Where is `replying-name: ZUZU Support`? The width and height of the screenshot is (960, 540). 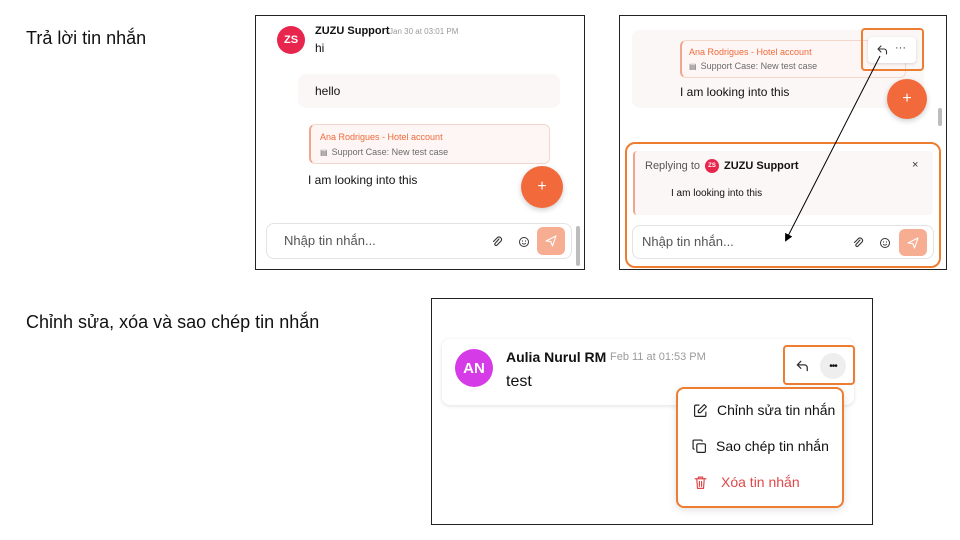 replying-name: ZUZU Support is located at coordinates (761, 166).